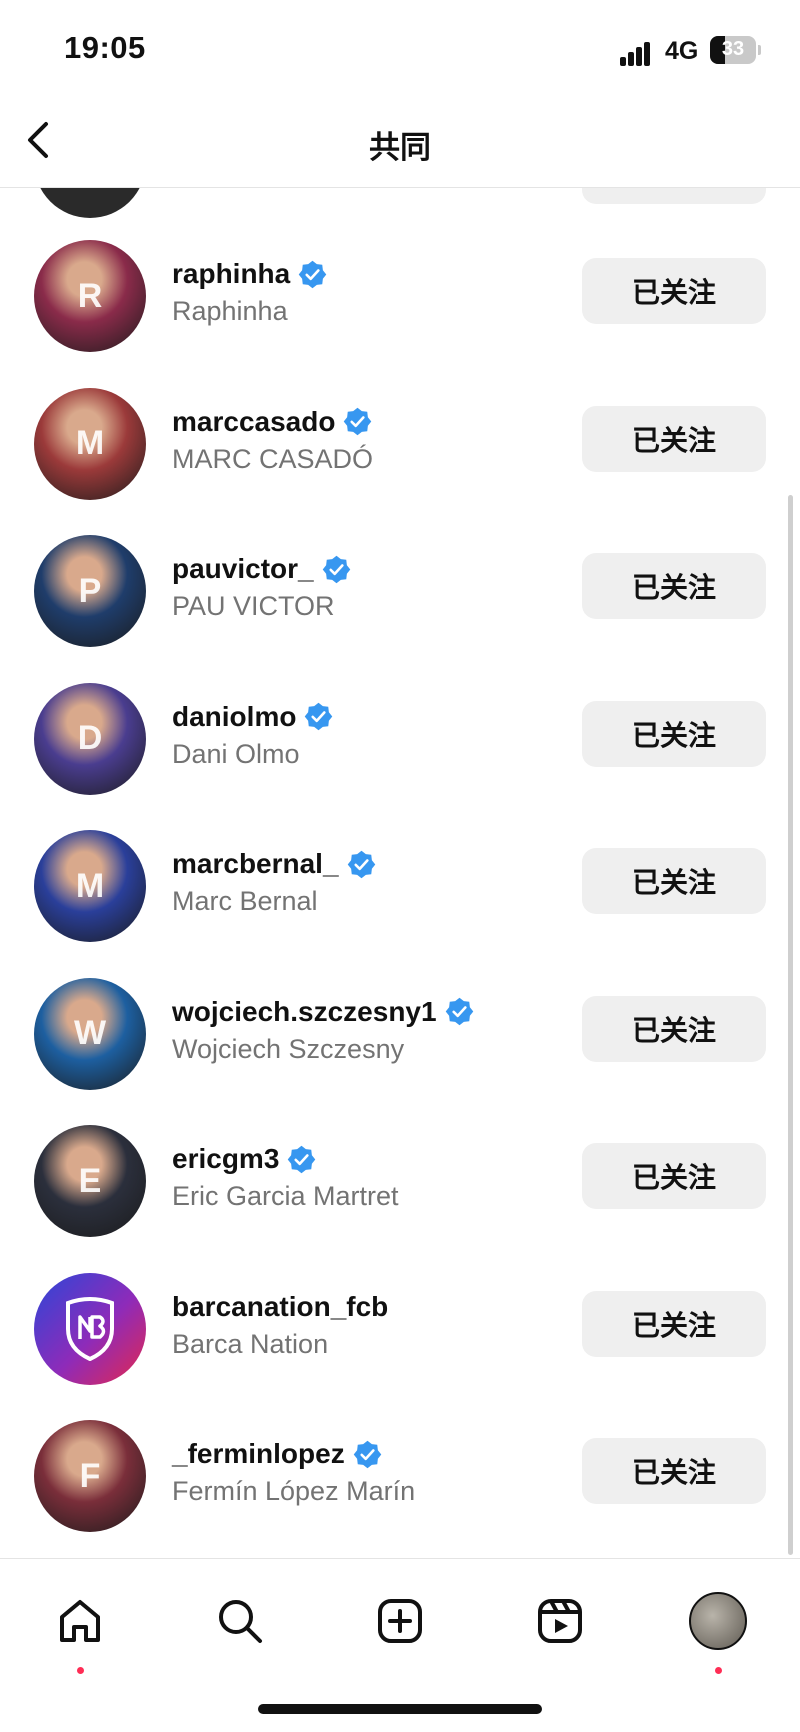 The width and height of the screenshot is (800, 1732). I want to click on avatar: D, so click(90, 738).